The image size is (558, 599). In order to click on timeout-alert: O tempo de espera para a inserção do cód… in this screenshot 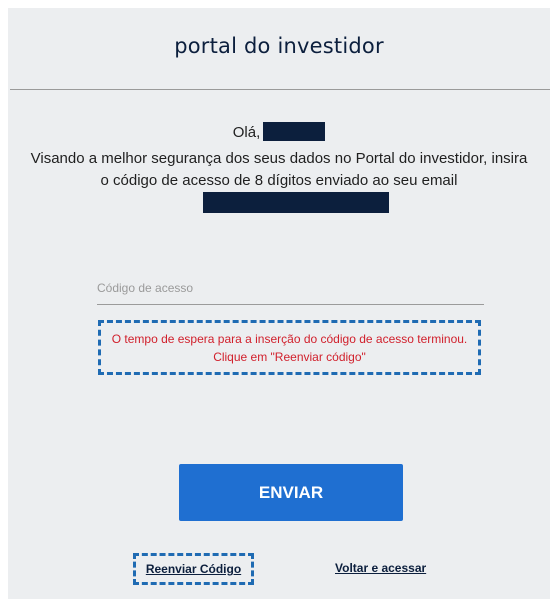, I will do `click(289, 347)`.